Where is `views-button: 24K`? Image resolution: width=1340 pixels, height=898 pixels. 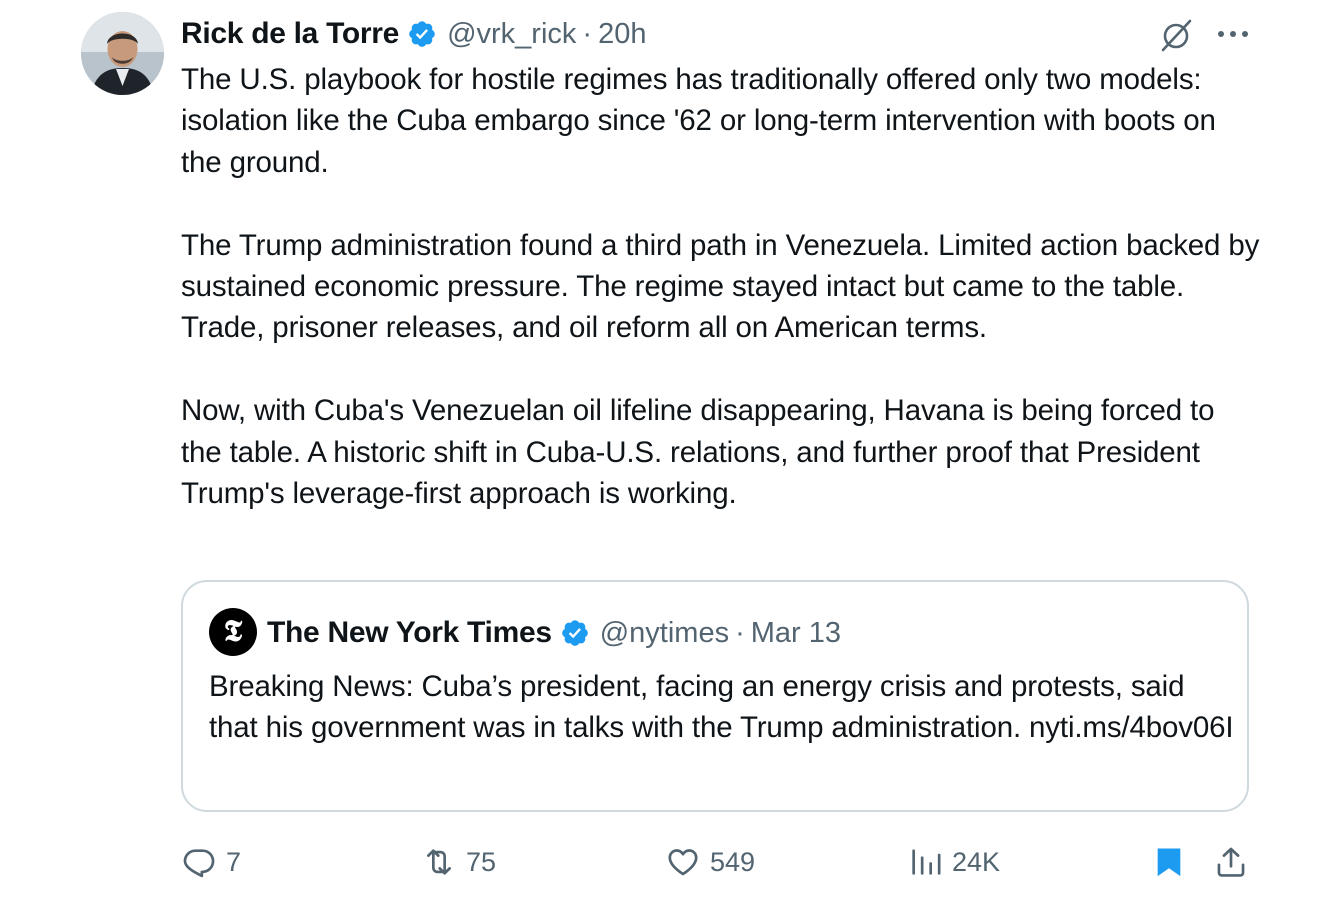 views-button: 24K is located at coordinates (954, 862).